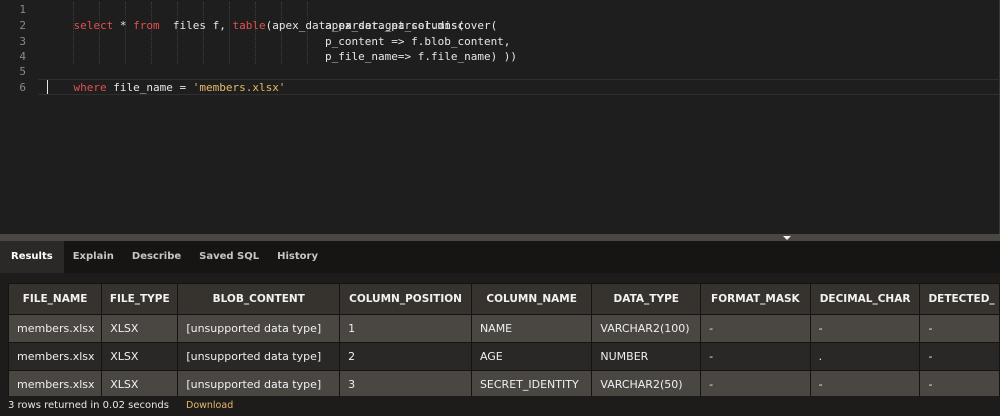 Image resolution: width=1000 pixels, height=416 pixels. What do you see at coordinates (22, 87) in the screenshot?
I see `line-number: 6` at bounding box center [22, 87].